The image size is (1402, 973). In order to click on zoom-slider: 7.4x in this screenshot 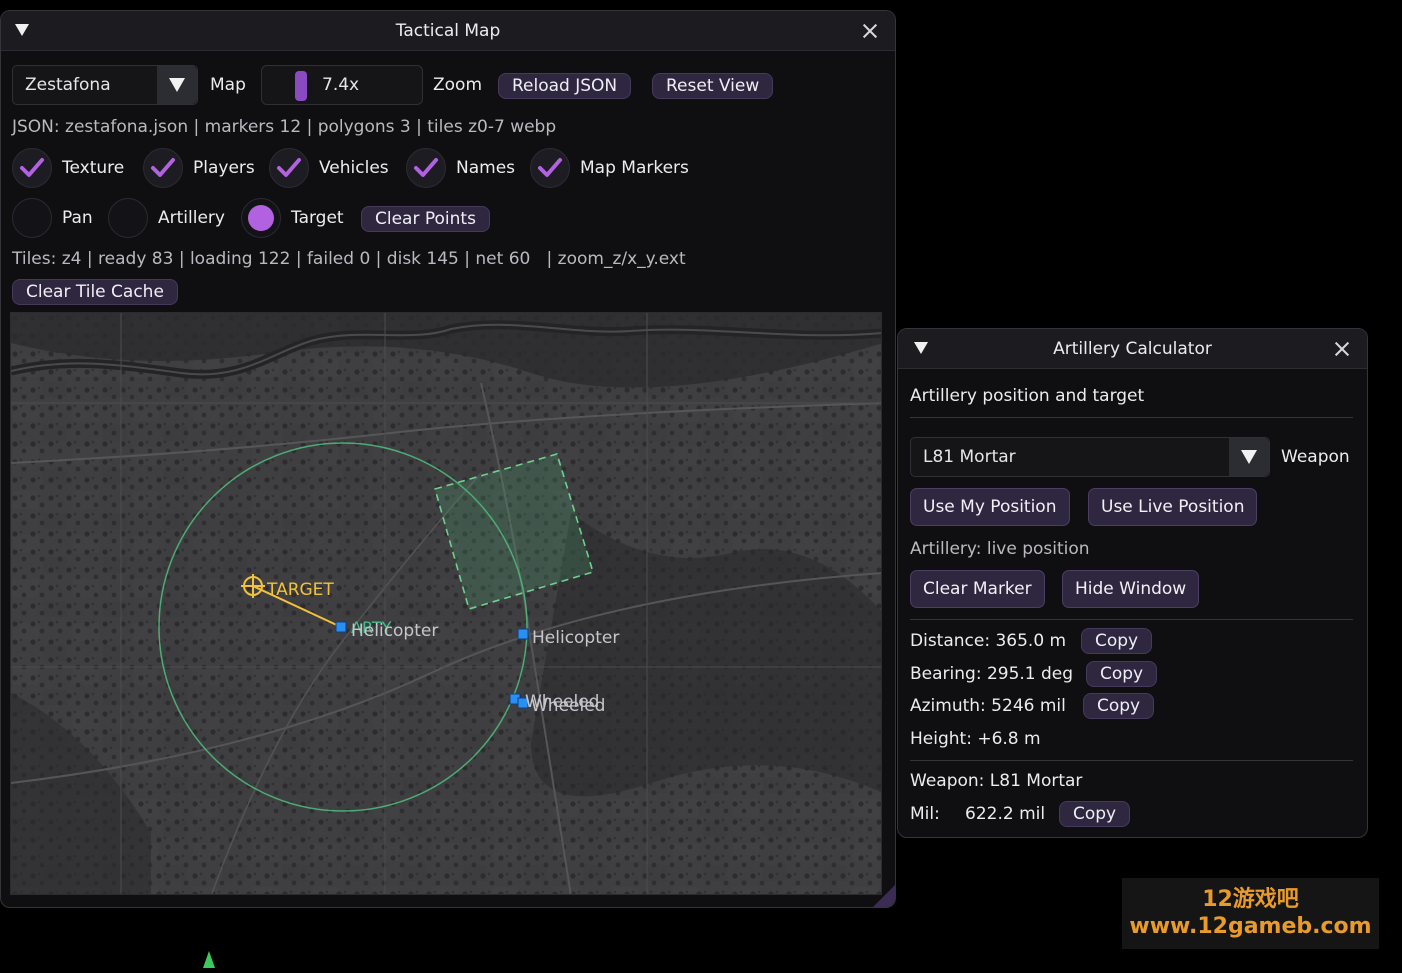, I will do `click(342, 85)`.